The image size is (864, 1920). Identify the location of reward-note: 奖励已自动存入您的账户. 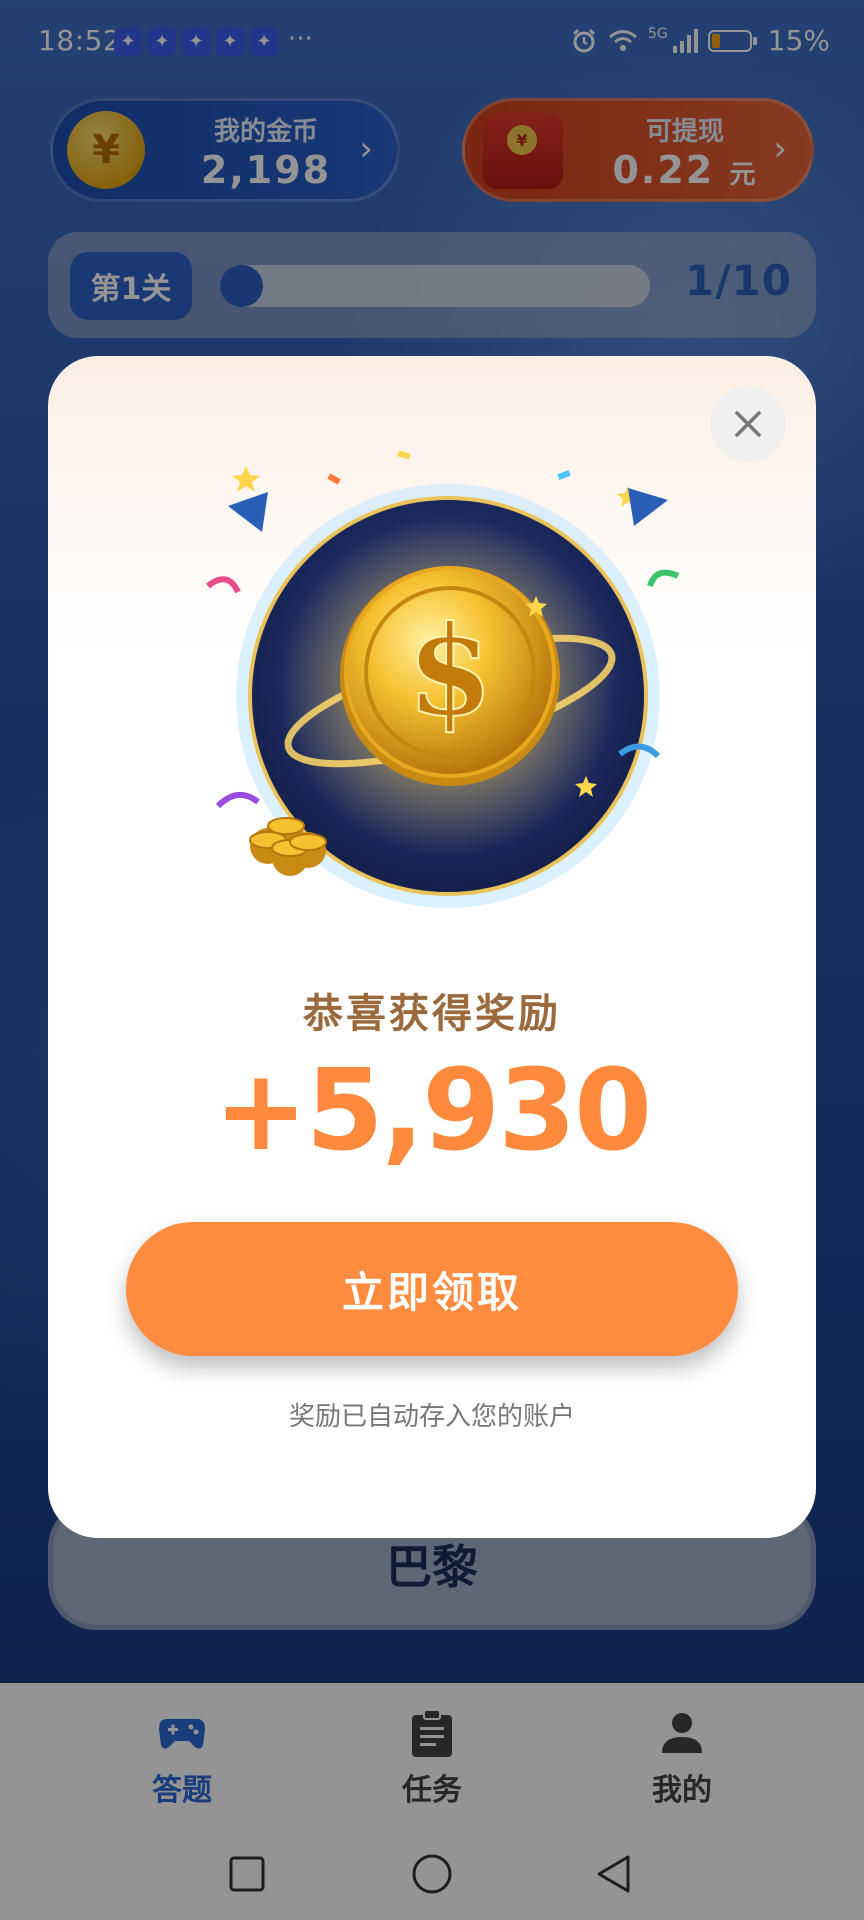
(431, 1417).